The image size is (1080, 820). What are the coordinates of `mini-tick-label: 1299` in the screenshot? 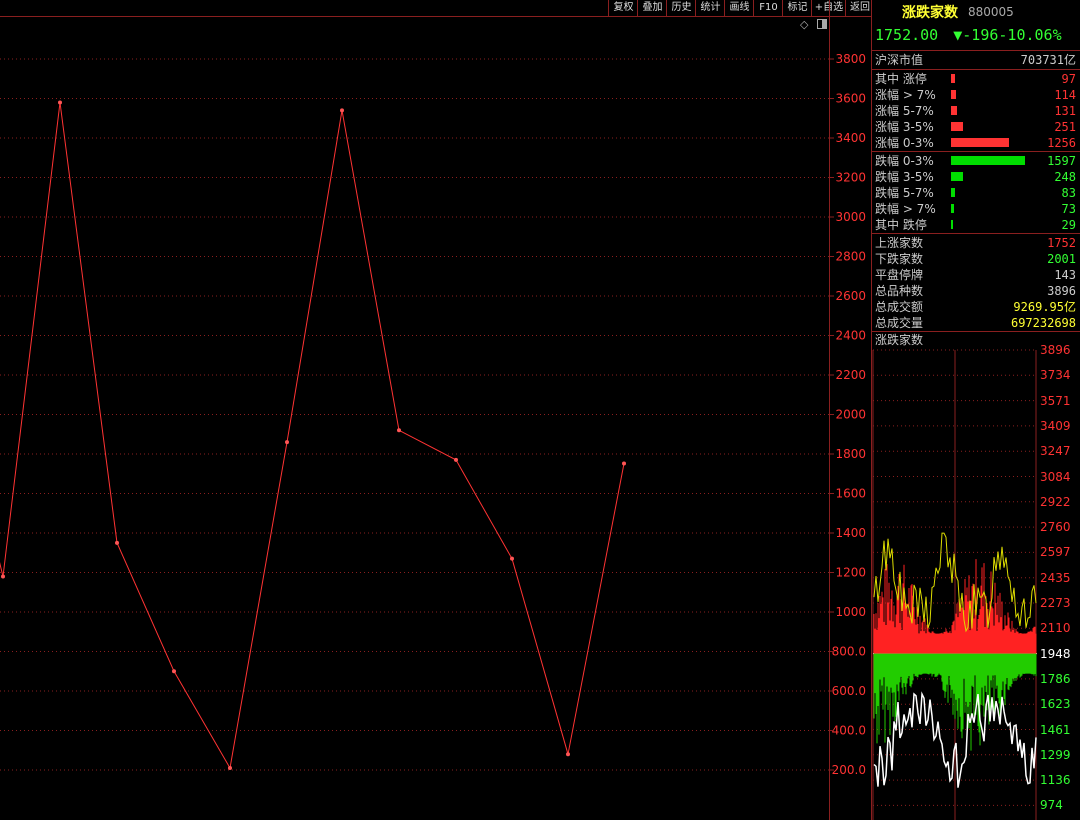 It's located at (1055, 754).